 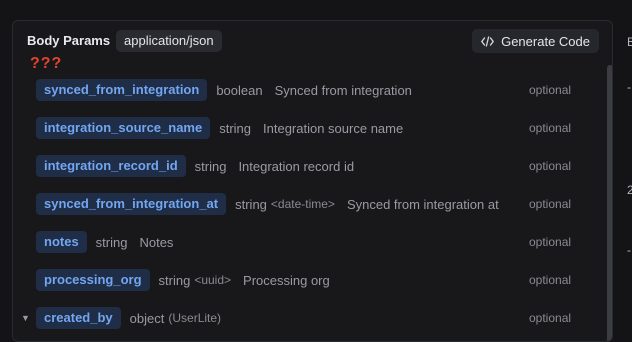 I want to click on panel-title: Body Params, so click(x=69, y=40).